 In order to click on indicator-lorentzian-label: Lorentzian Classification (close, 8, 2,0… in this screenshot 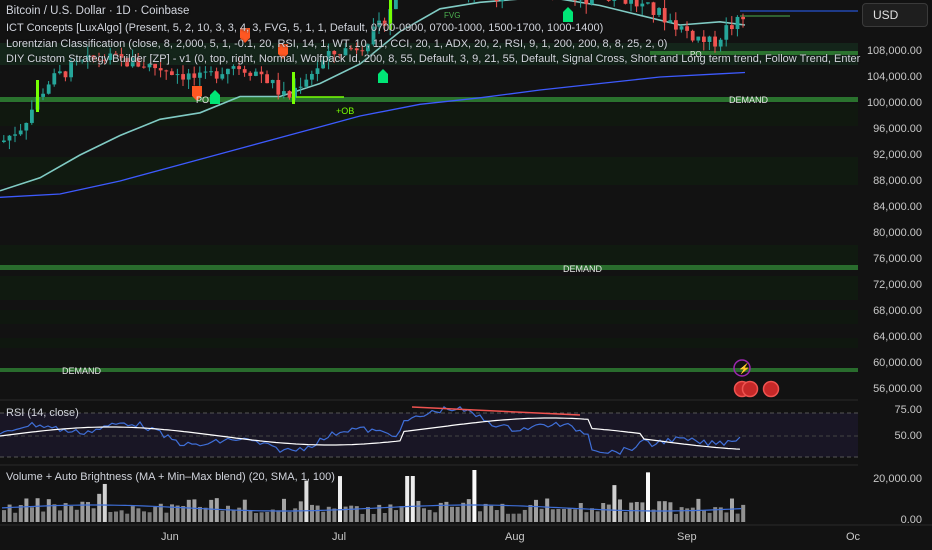, I will do `click(336, 44)`.